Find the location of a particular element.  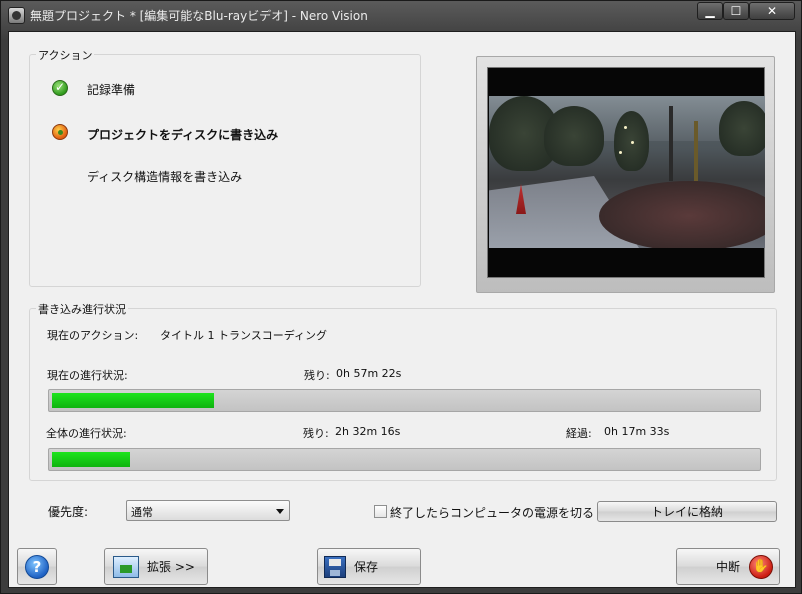

help-icon: ? is located at coordinates (37, 566).